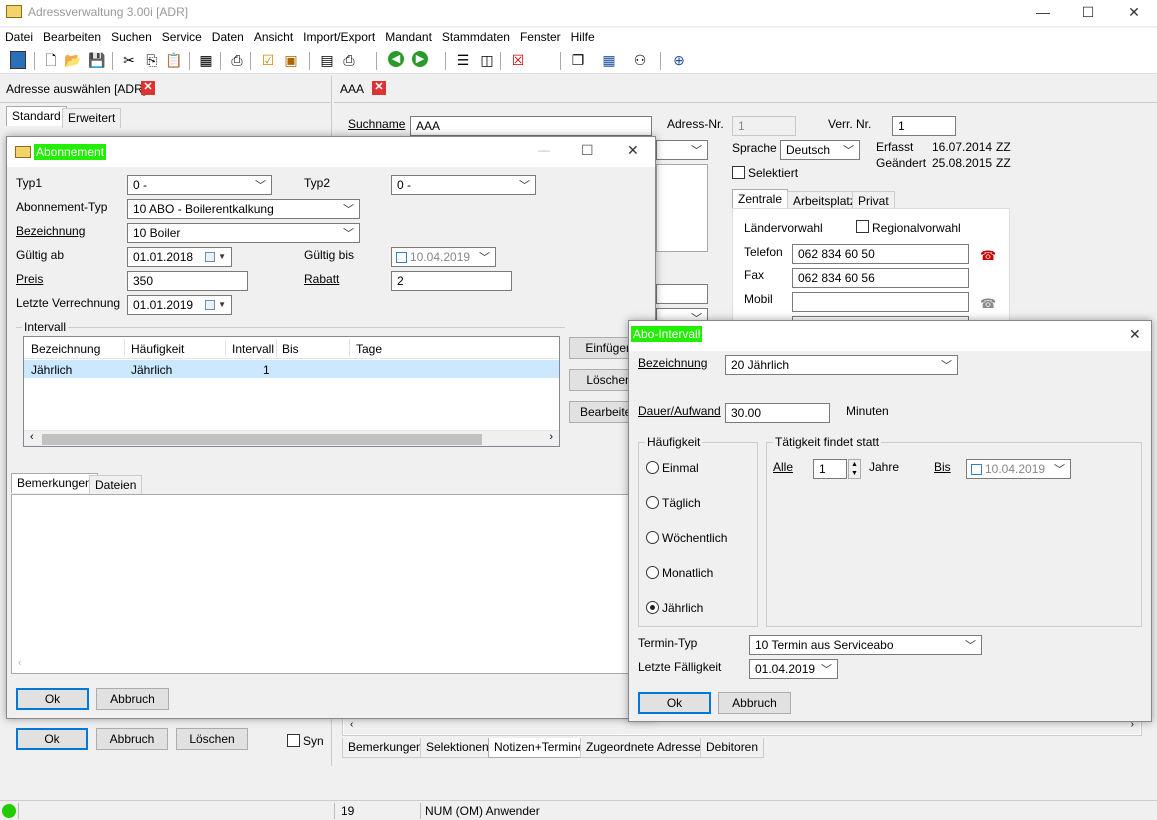 The height and width of the screenshot is (820, 1157). Describe the element at coordinates (830, 469) in the screenshot. I see `alle-input: 1` at that location.